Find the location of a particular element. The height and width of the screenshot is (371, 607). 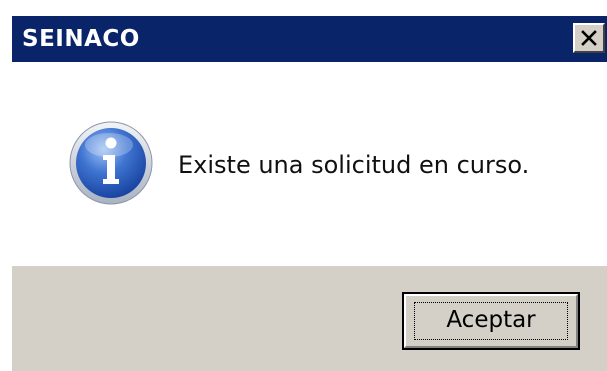

message-text: Existe una solicitud en curso. is located at coordinates (354, 165).